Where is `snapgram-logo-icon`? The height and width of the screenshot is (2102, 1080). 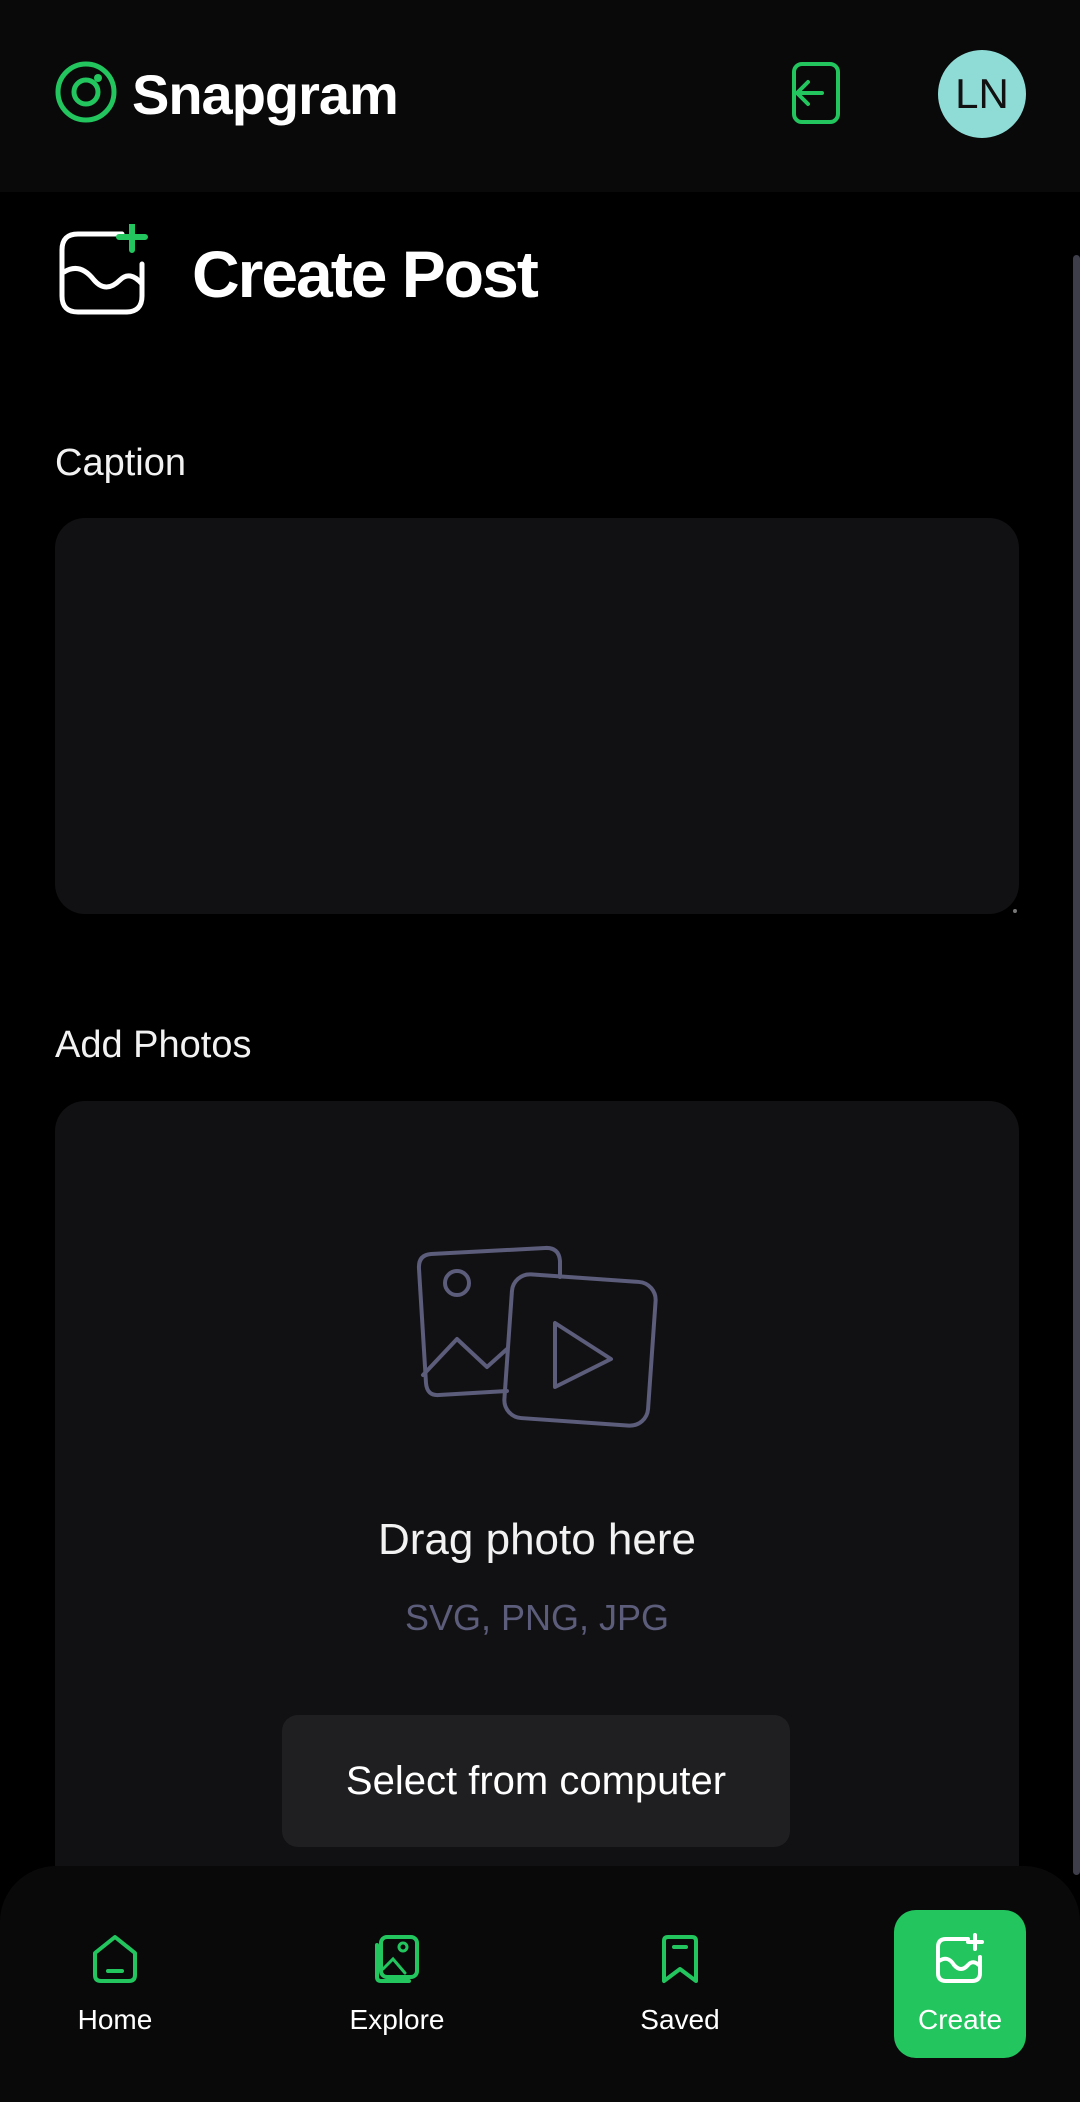
snapgram-logo-icon is located at coordinates (86, 94).